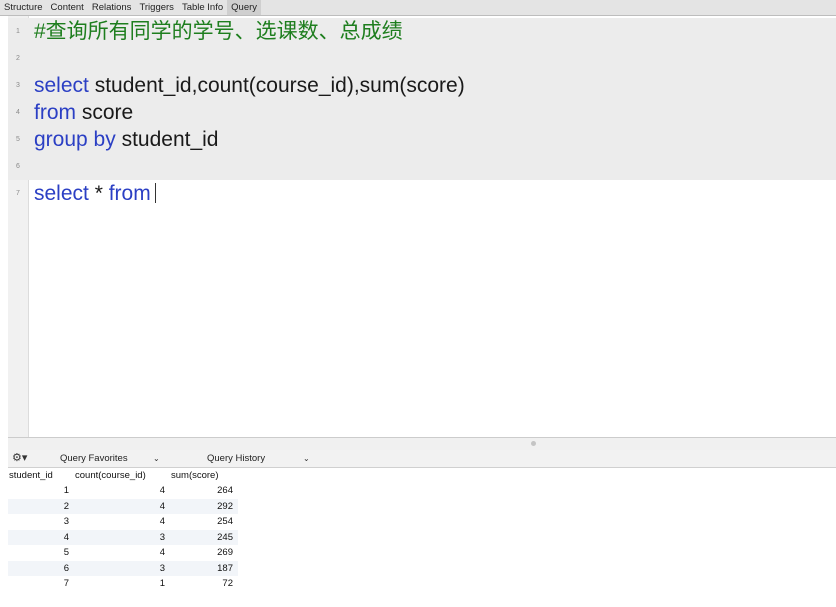  I want to click on sql-text: student_id, so click(167, 139).